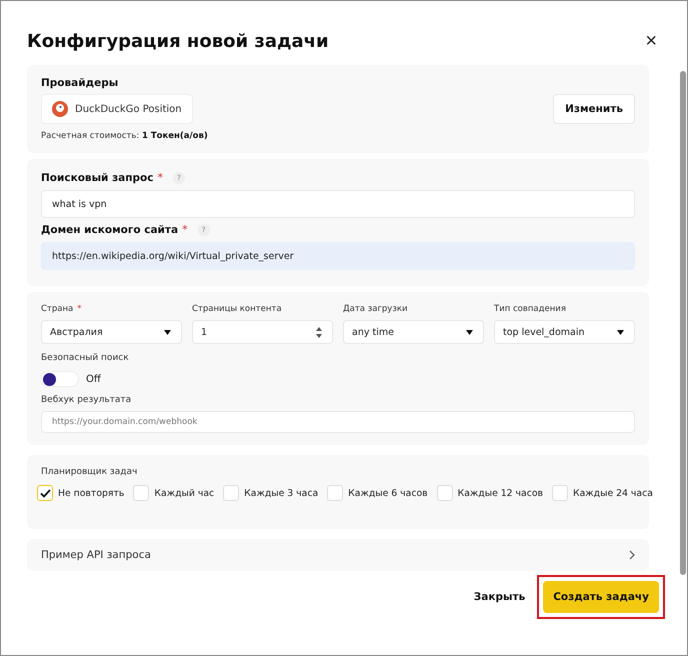  What do you see at coordinates (319, 332) in the screenshot?
I see `spinner-icon` at bounding box center [319, 332].